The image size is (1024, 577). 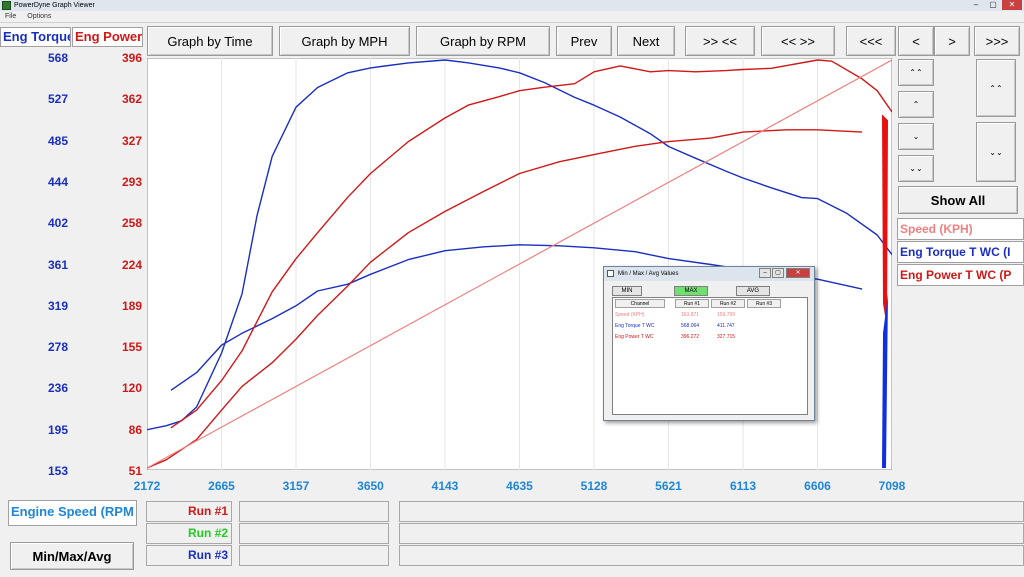 What do you see at coordinates (960, 275) in the screenshot?
I see `legend-power: Eng Power T WC (P` at bounding box center [960, 275].